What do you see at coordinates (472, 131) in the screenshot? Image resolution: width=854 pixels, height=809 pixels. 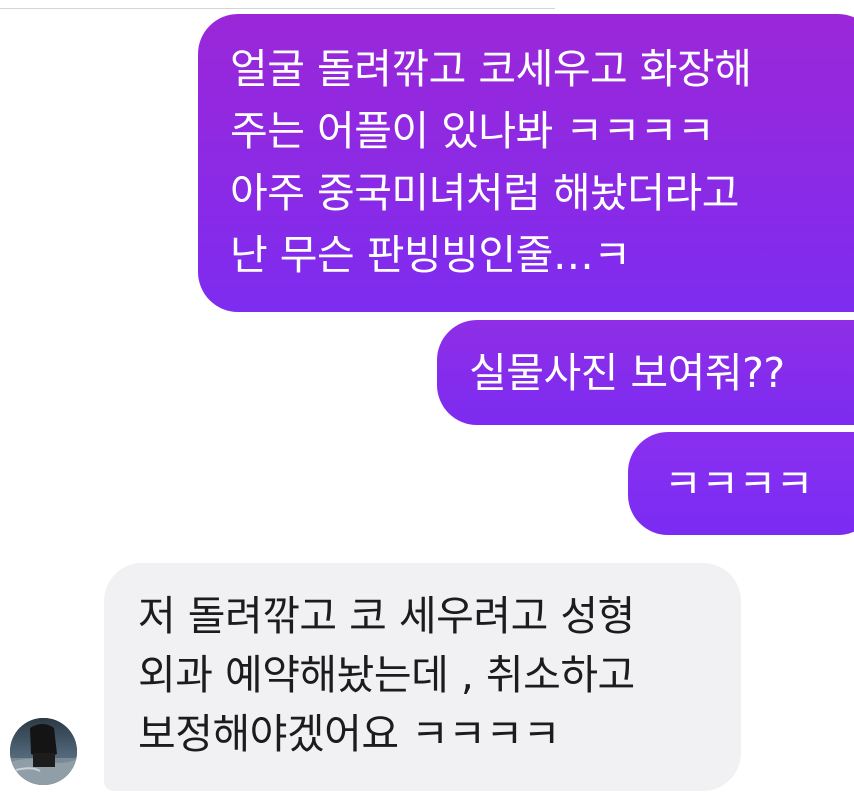 I see `message-text: 주는 어플이 있나봐 ㅋㅋㅋㅋ` at bounding box center [472, 131].